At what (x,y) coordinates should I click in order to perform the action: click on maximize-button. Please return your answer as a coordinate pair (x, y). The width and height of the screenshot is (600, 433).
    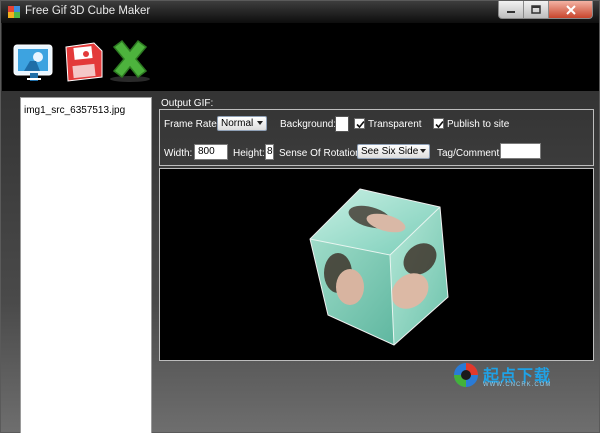
    Looking at the image, I should click on (536, 10).